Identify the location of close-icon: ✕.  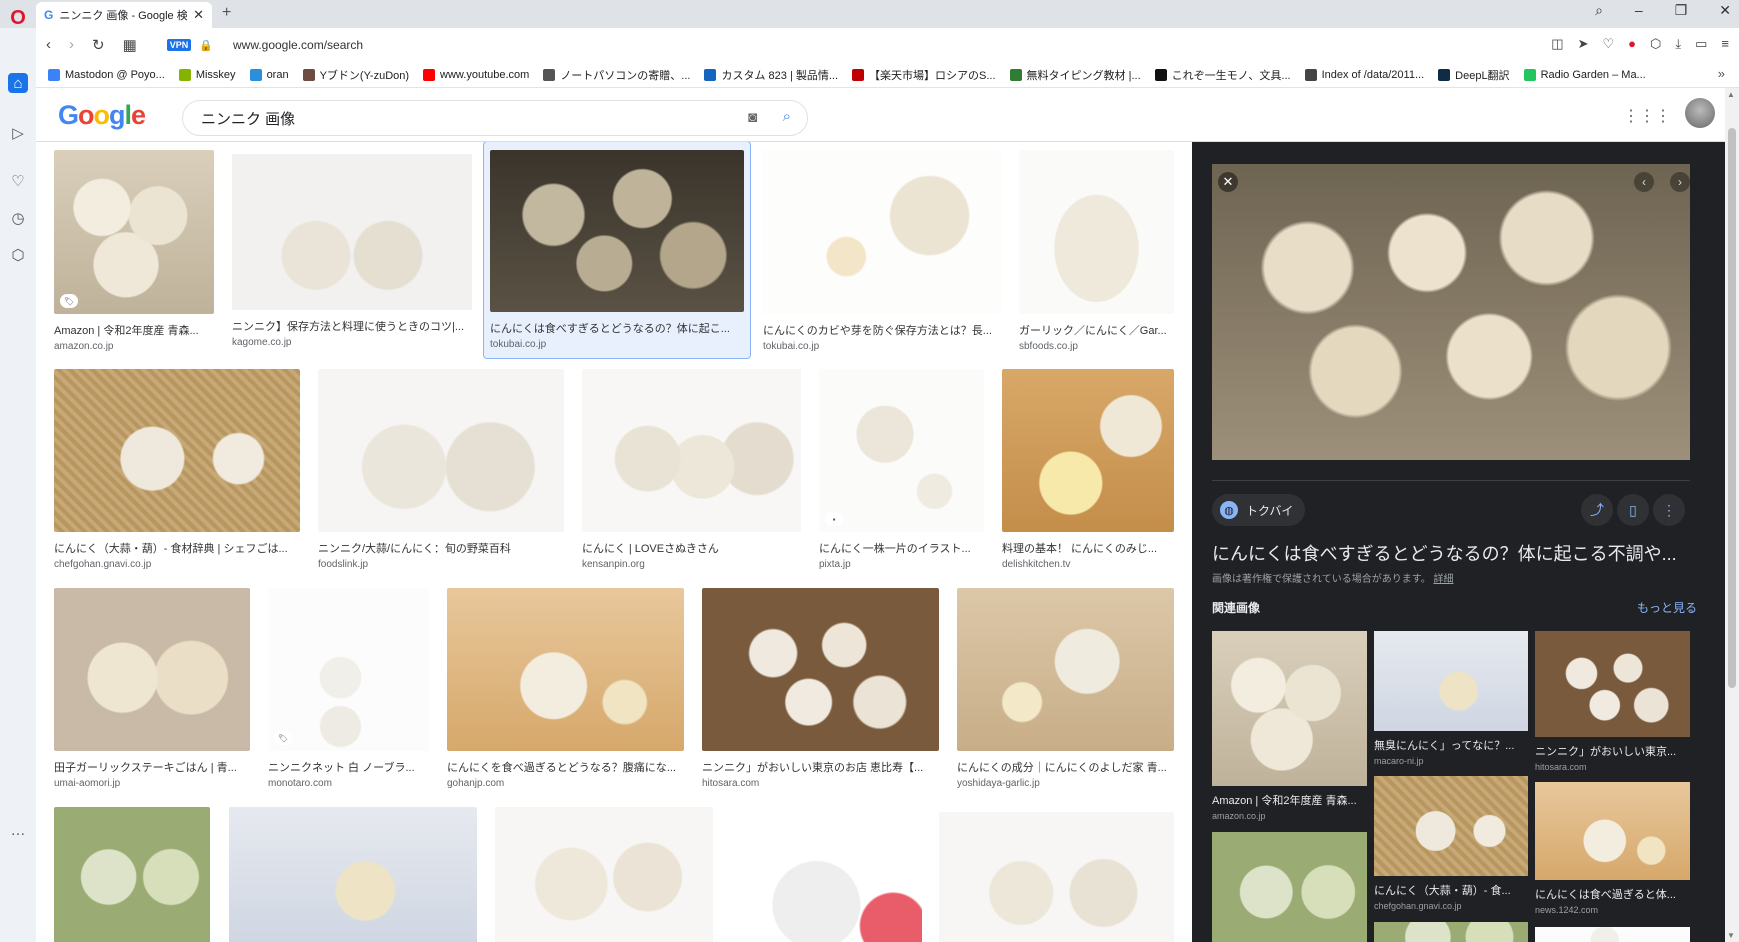
(1228, 182).